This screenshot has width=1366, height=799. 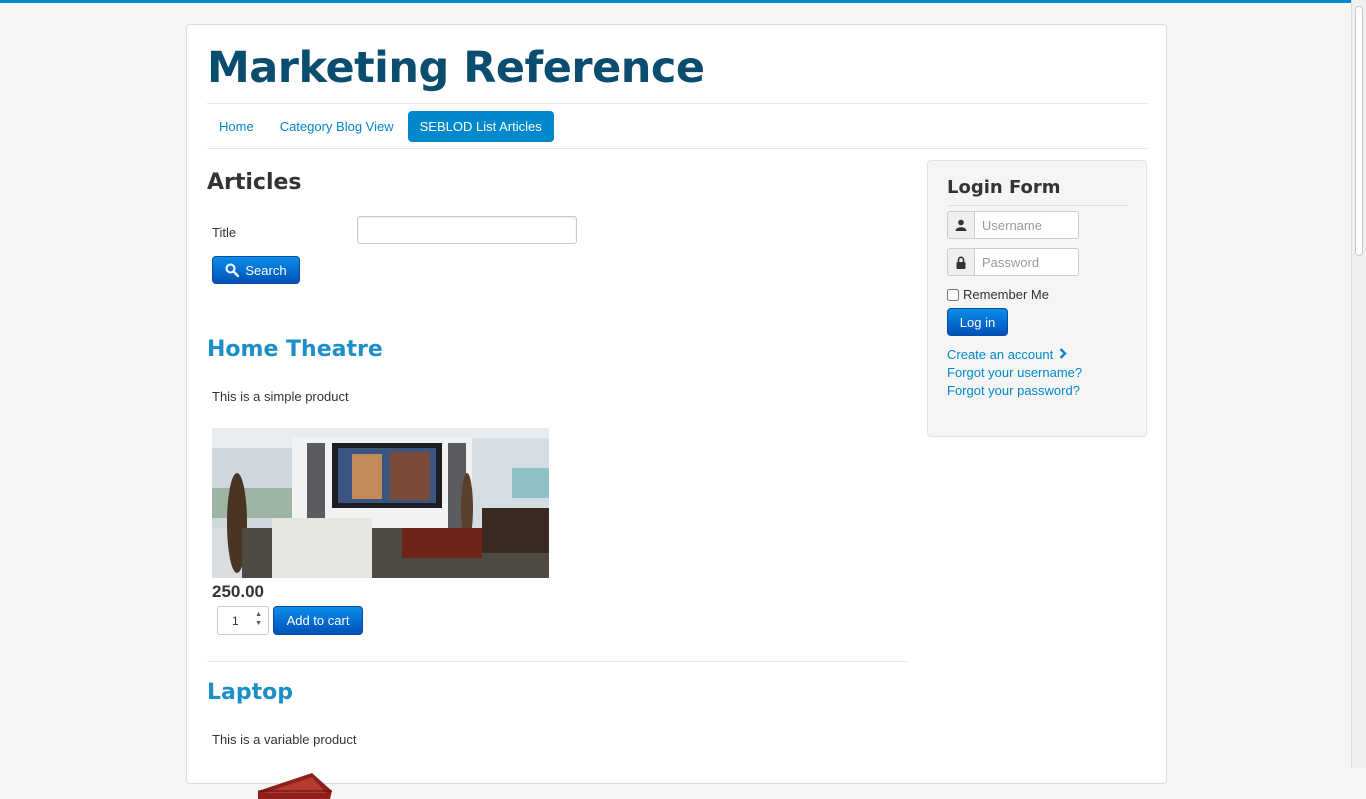 What do you see at coordinates (1000, 354) in the screenshot?
I see `create-account-label: Create an account` at bounding box center [1000, 354].